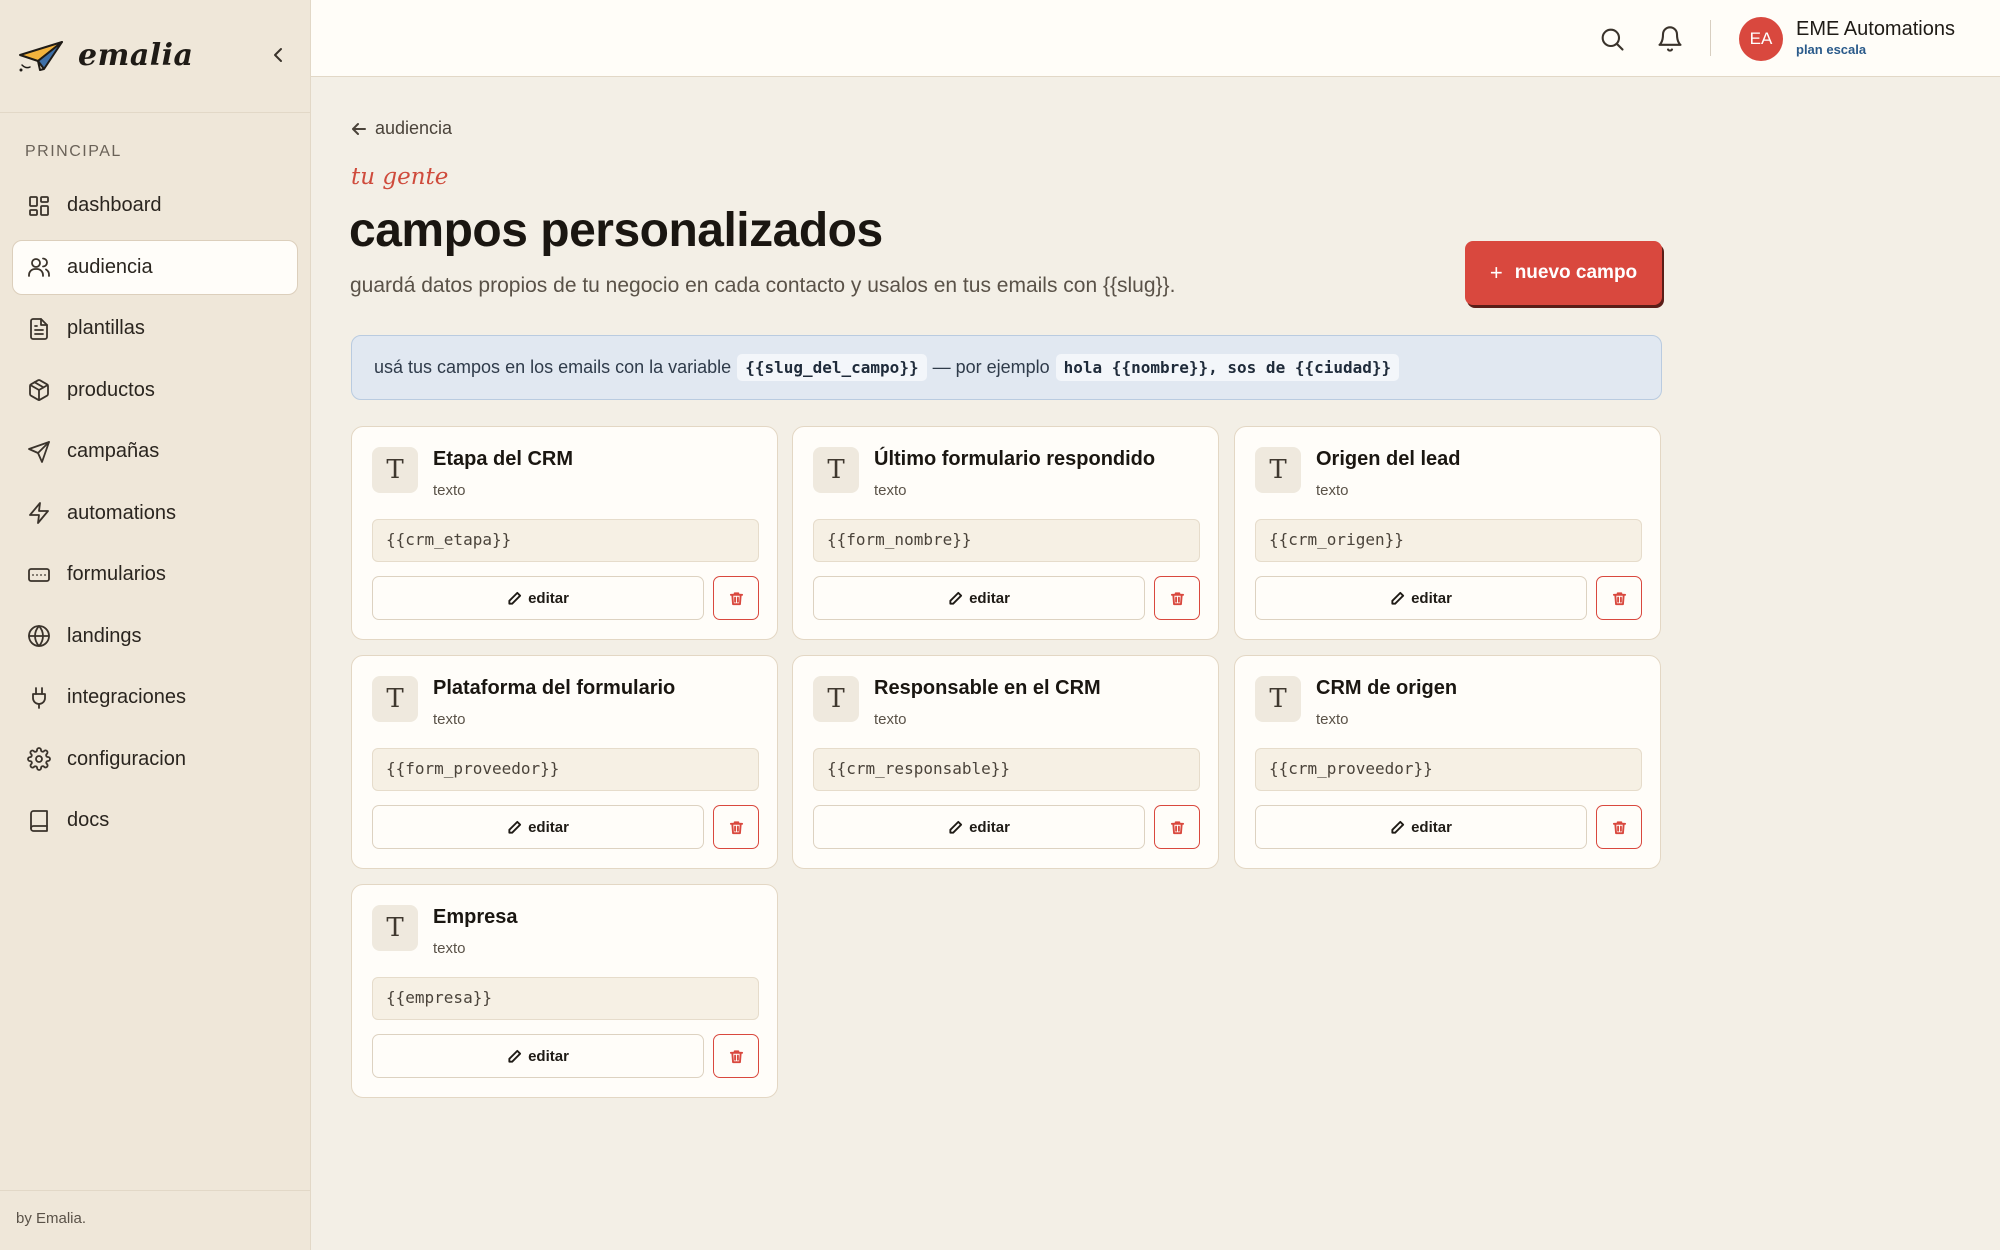 This screenshot has height=1250, width=2000. I want to click on sidebar-item-label: audiencia, so click(110, 266).